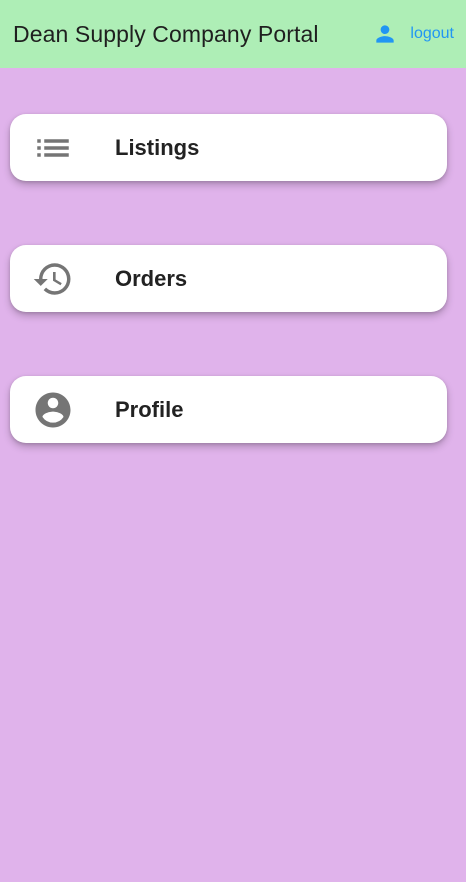  Describe the element at coordinates (157, 147) in the screenshot. I see `listings-label: Listings` at that location.